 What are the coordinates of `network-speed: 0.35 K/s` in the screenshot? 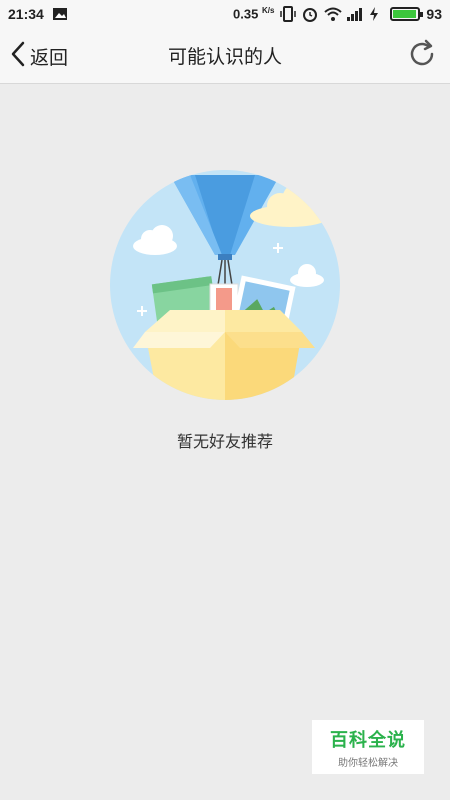 It's located at (254, 14).